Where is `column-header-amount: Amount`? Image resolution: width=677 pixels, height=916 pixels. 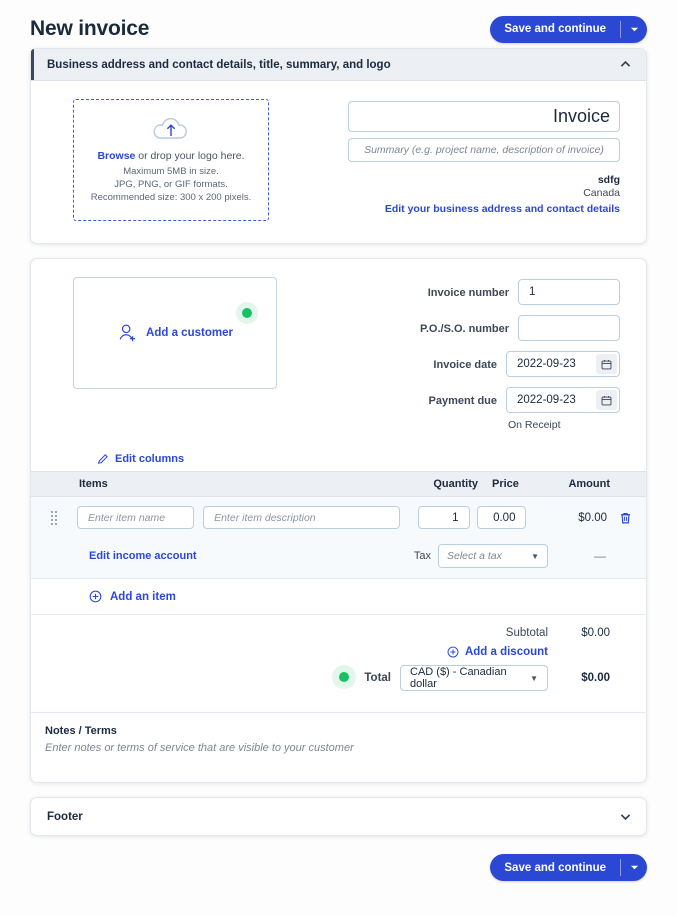 column-header-amount: Amount is located at coordinates (589, 484).